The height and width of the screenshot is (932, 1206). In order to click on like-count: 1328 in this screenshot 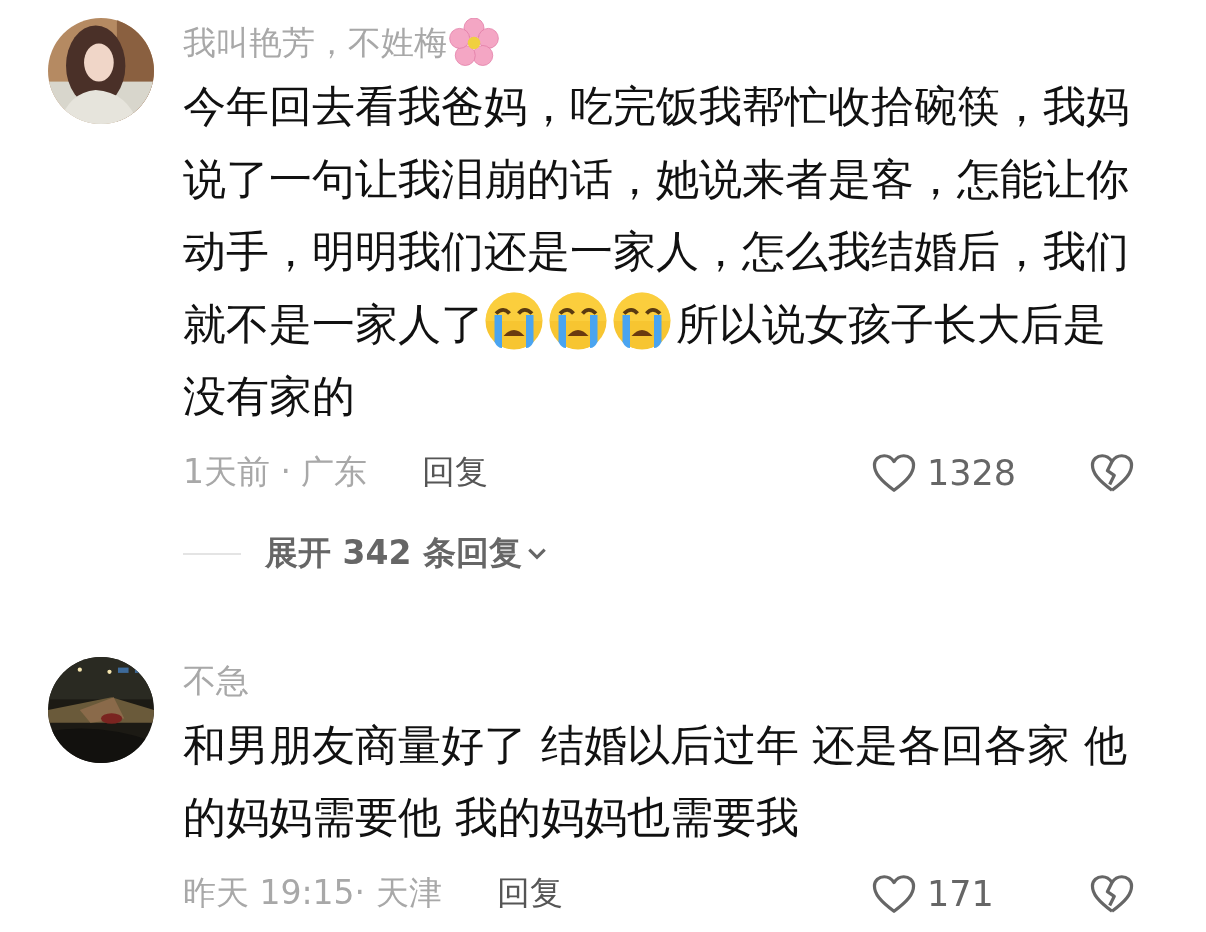, I will do `click(972, 472)`.